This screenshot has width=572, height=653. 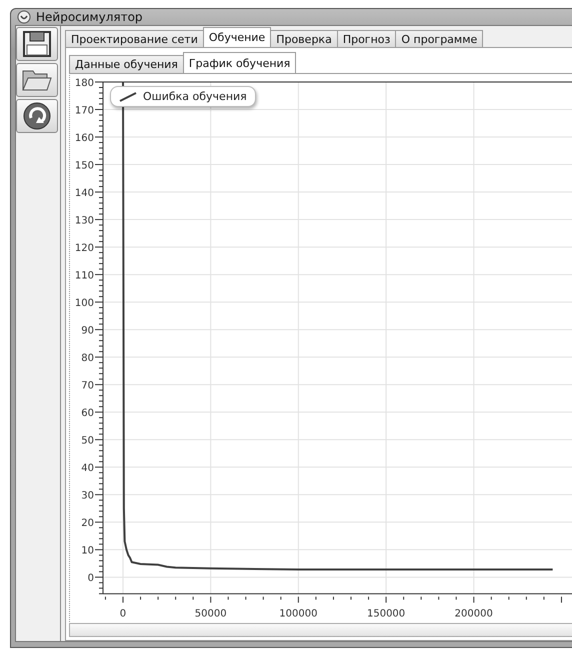 What do you see at coordinates (37, 80) in the screenshot?
I see `folder-icon` at bounding box center [37, 80].